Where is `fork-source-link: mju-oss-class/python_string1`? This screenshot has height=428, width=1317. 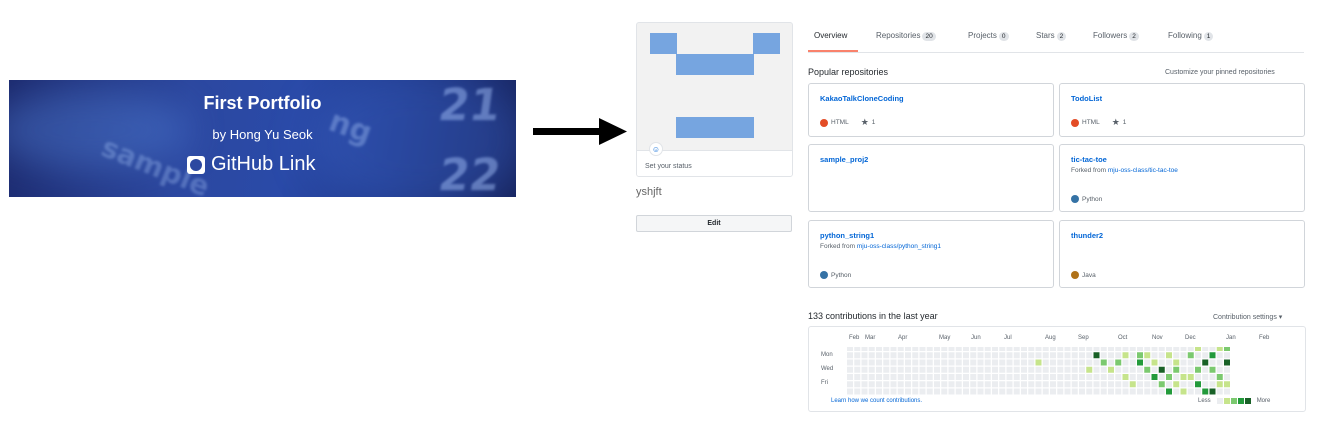 fork-source-link: mju-oss-class/python_string1 is located at coordinates (899, 246).